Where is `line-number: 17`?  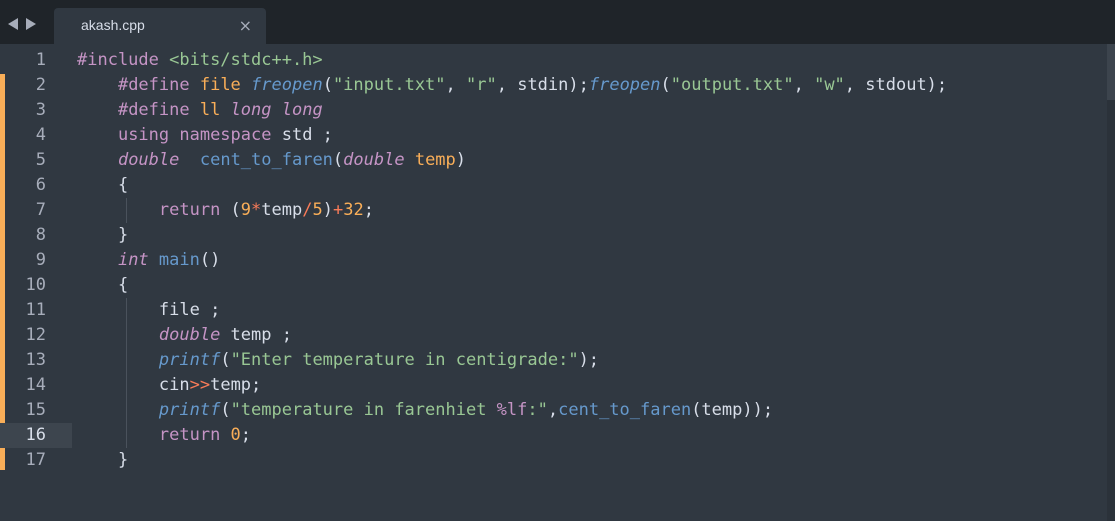
line-number: 17 is located at coordinates (36, 460).